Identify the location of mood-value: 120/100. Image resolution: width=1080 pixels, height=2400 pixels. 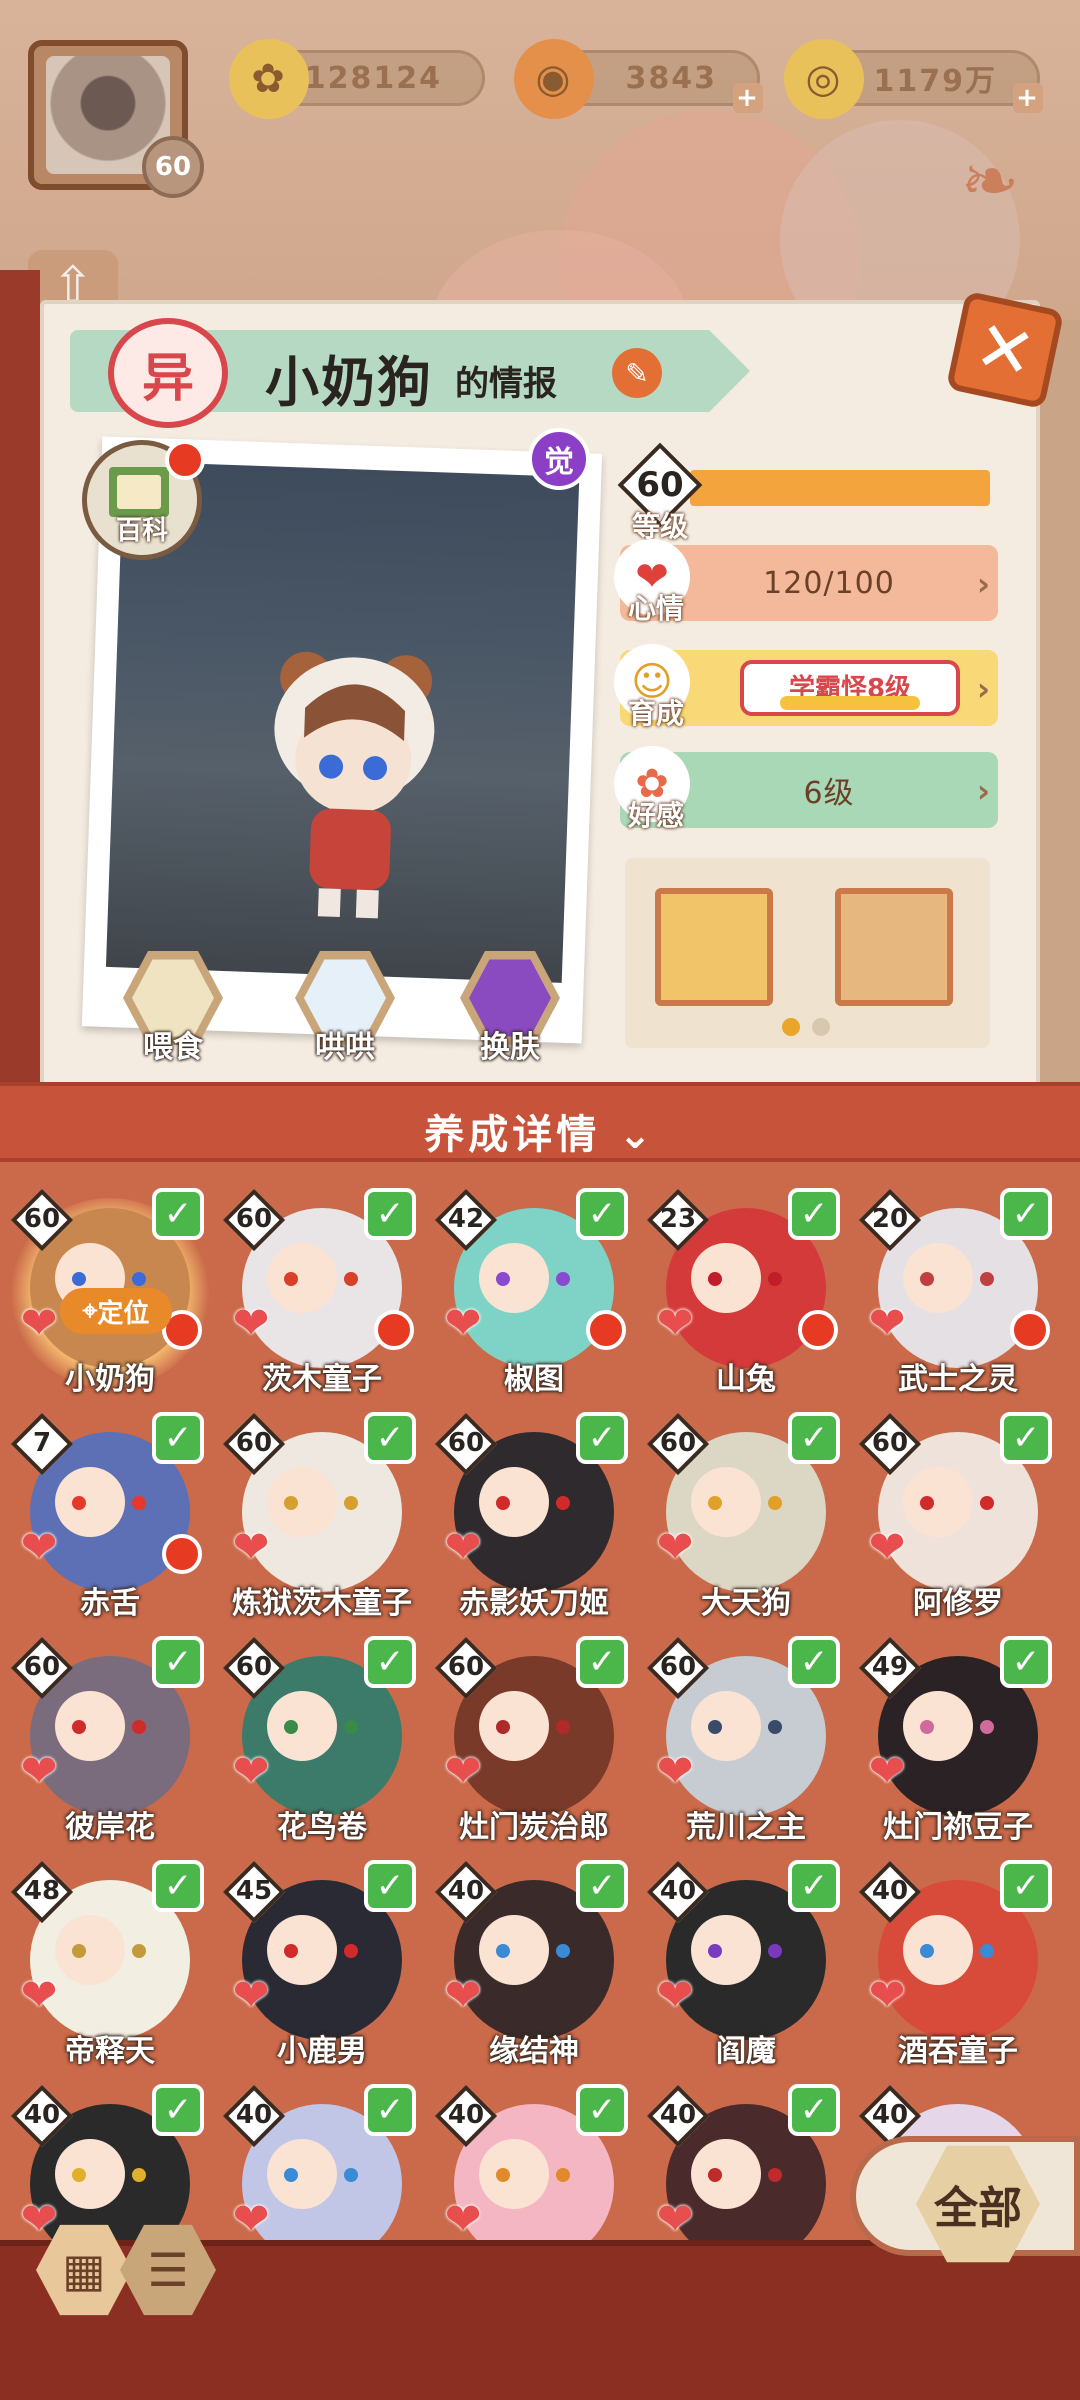
(829, 583).